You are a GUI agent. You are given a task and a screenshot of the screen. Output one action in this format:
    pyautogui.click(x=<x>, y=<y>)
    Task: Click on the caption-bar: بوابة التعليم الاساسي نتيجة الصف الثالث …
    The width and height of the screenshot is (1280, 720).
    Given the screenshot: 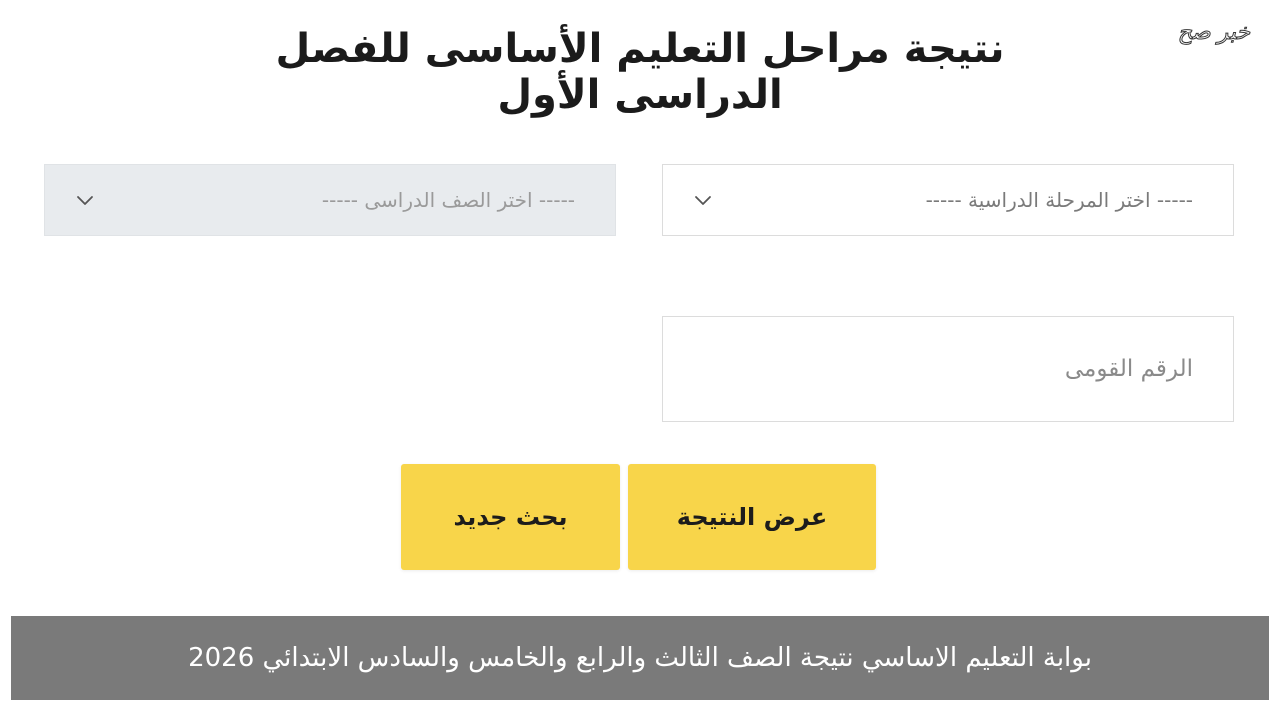 What is the action you would take?
    pyautogui.click(x=640, y=658)
    